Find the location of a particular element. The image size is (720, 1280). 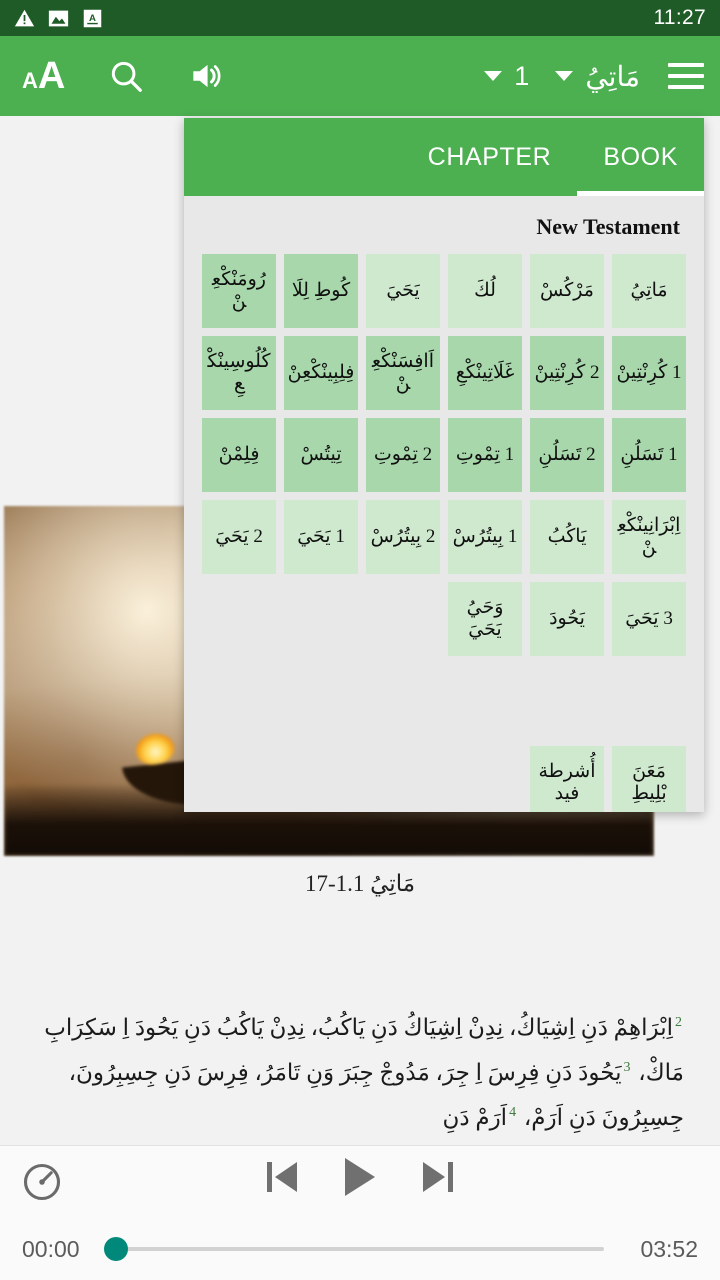

book-cell: مَعَنَ بْلِيطِ is located at coordinates (649, 779).